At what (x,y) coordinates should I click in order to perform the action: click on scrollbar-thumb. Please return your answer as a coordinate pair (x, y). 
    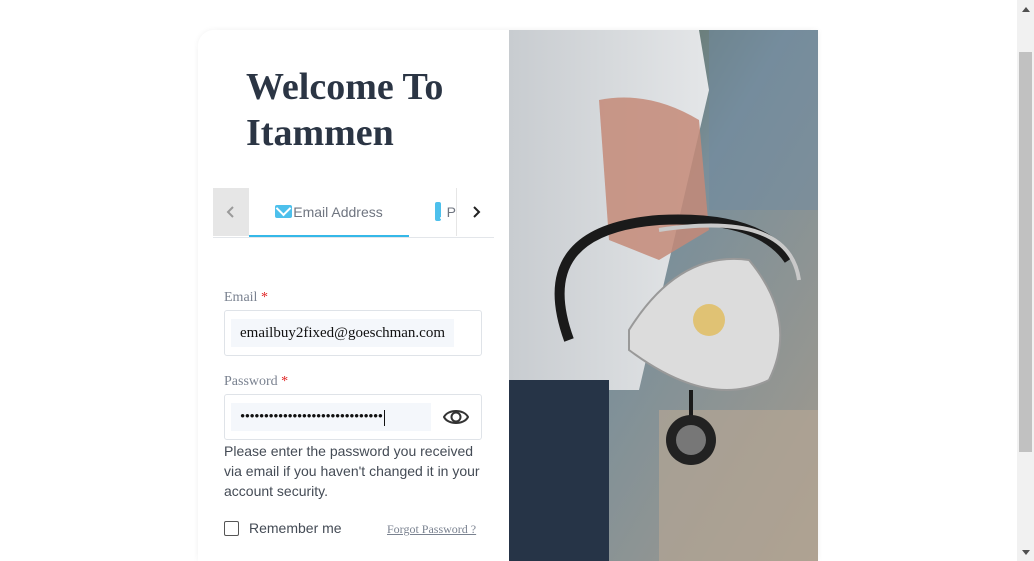
    Looking at the image, I should click on (1025, 252).